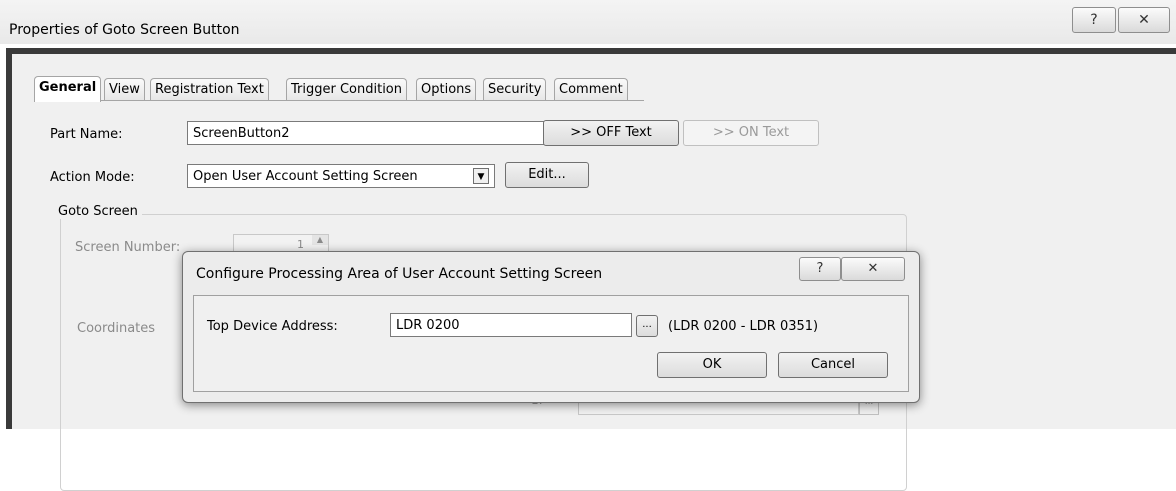 Image resolution: width=1176 pixels, height=491 pixels. What do you see at coordinates (341, 176) in the screenshot?
I see `action-mode-select: Open User Account Setting Screen` at bounding box center [341, 176].